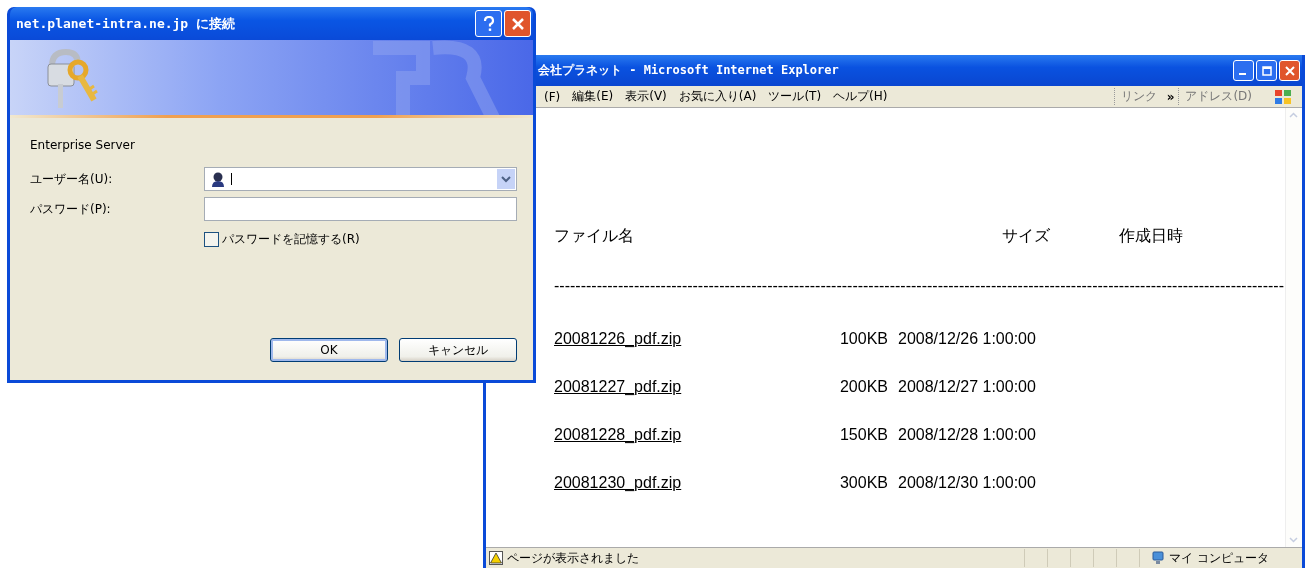 This screenshot has width=1309, height=568. Describe the element at coordinates (688, 70) in the screenshot. I see `window-title: 会社プラネット - Microsoft Internet Explorer` at that location.